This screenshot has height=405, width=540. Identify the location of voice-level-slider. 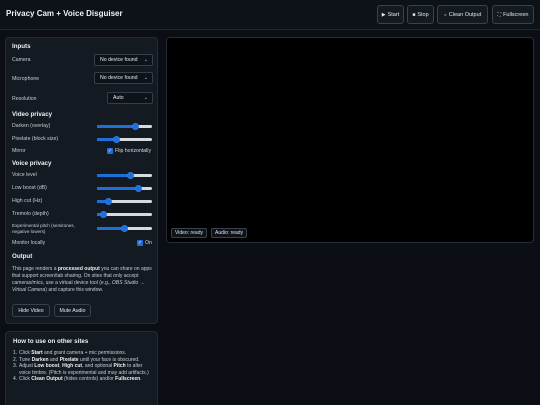
(124, 175).